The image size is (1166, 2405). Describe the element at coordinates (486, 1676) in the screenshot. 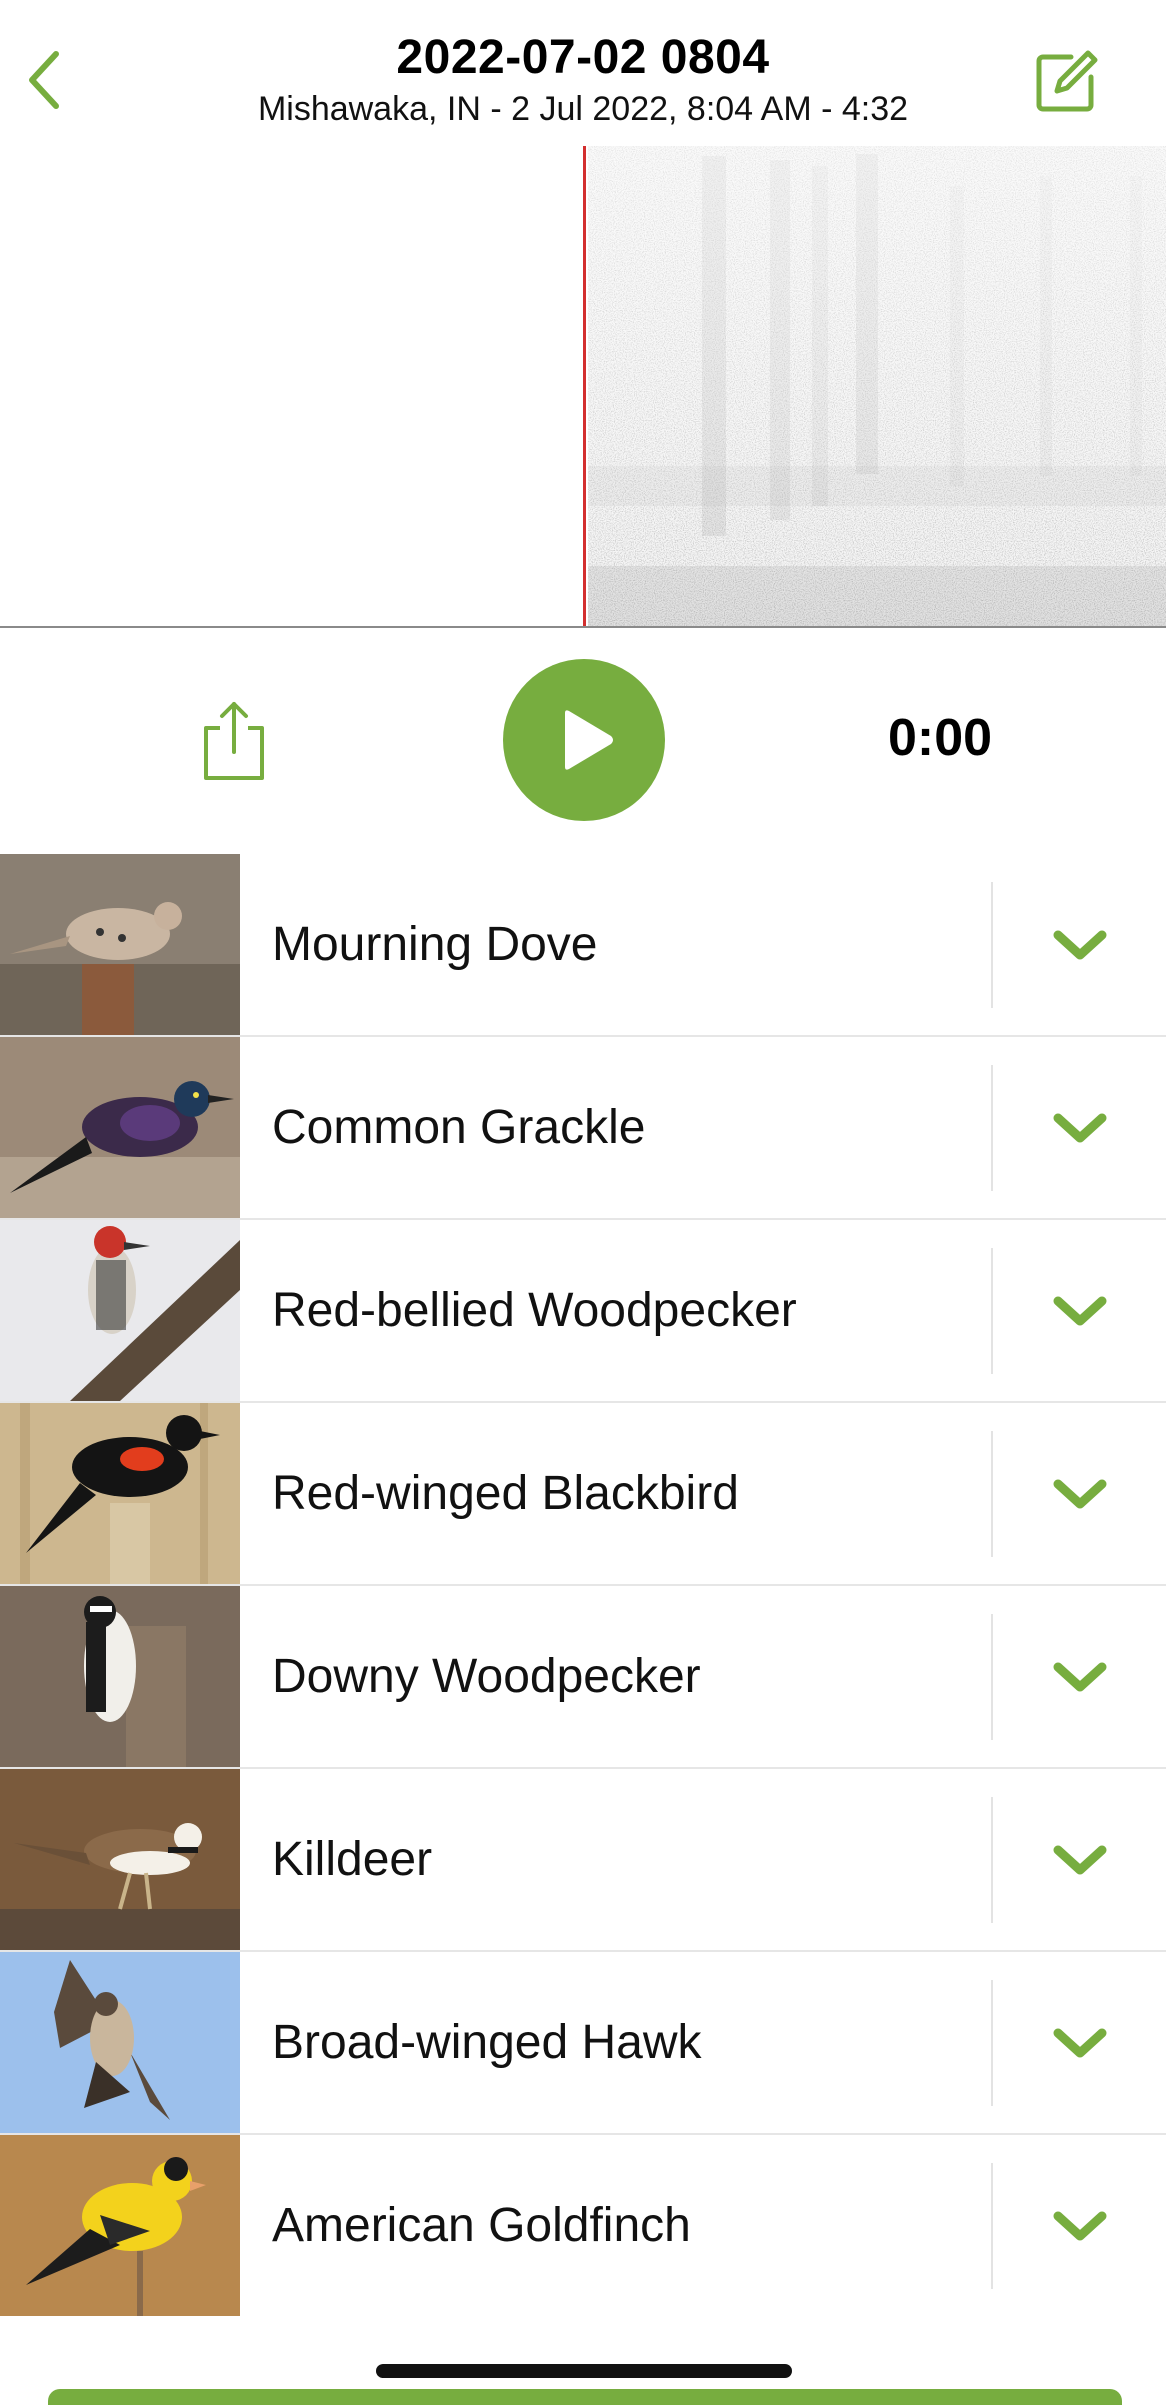

I see `species-name: Downy Woodpecker` at that location.